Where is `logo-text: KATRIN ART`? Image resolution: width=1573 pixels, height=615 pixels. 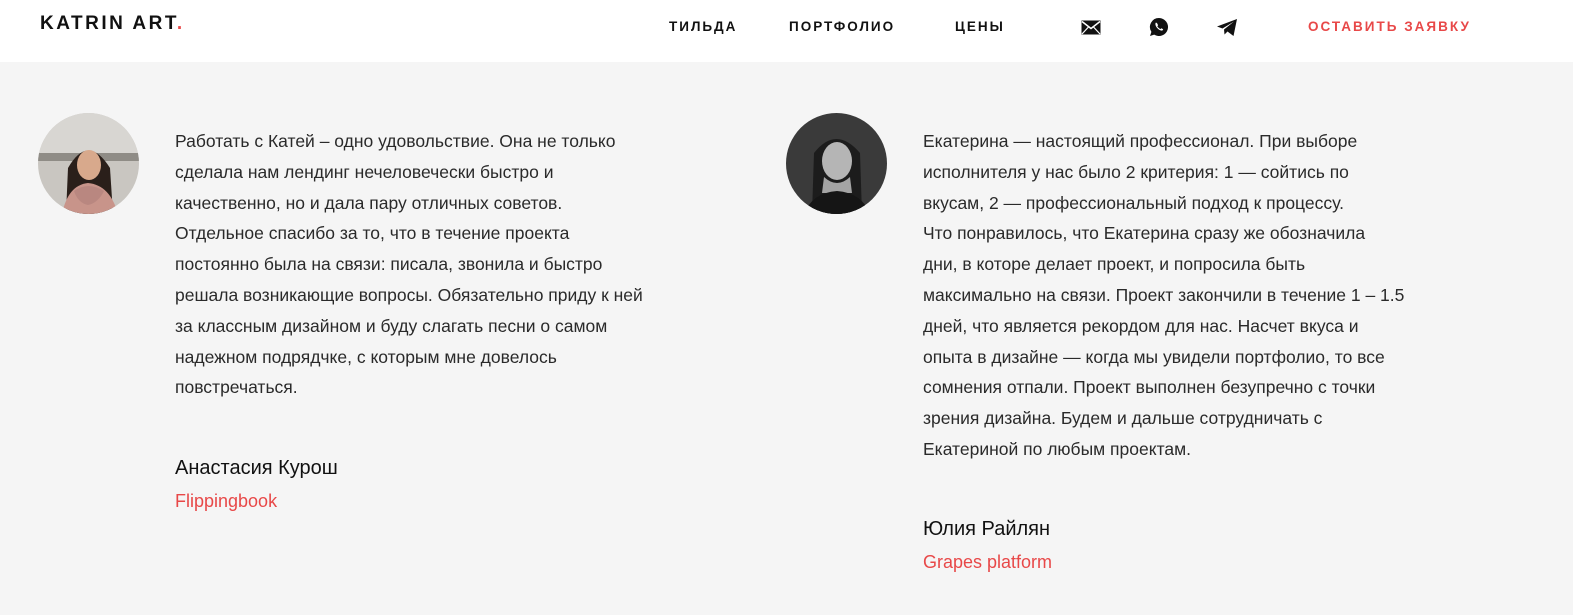 logo-text: KATRIN ART is located at coordinates (108, 23).